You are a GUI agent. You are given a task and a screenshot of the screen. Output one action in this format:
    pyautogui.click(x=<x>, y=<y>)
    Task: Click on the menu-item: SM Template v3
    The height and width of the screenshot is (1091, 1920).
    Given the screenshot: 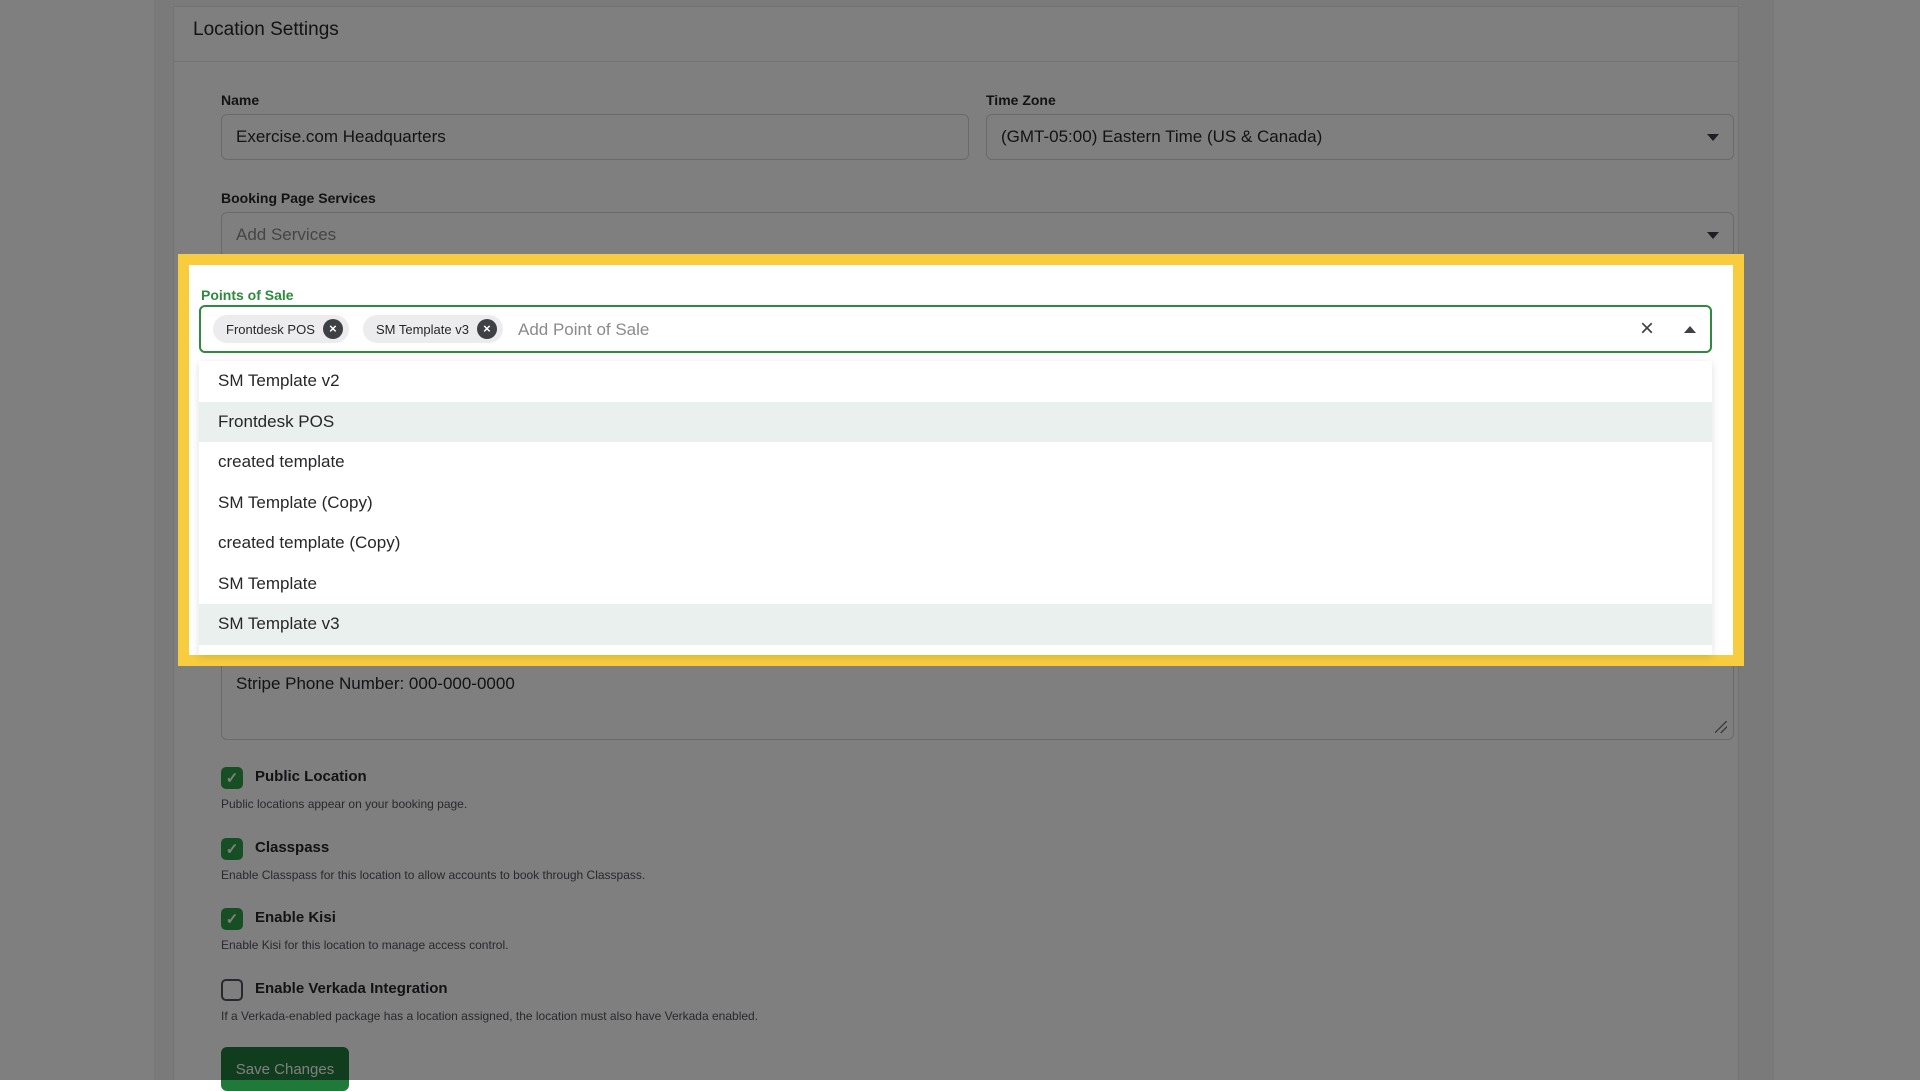 What is the action you would take?
    pyautogui.click(x=955, y=624)
    